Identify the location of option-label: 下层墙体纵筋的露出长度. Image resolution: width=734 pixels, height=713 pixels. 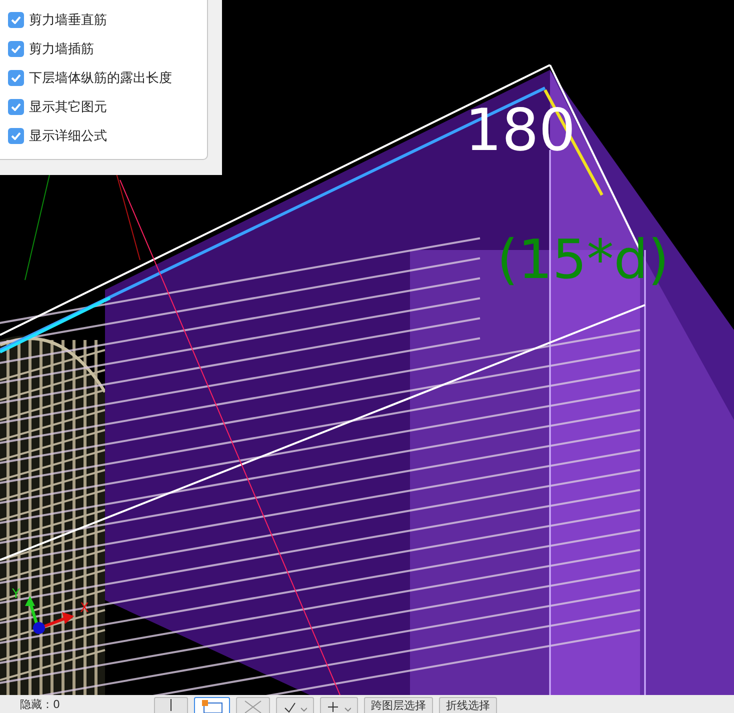
(100, 78).